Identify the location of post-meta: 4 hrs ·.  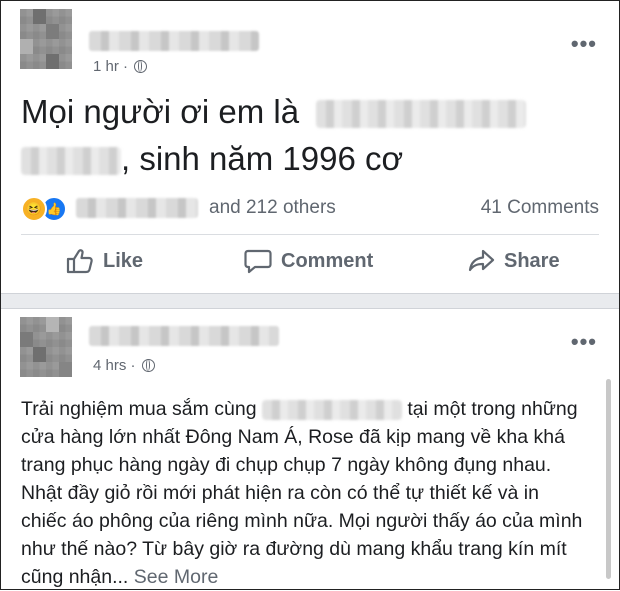
(124, 365).